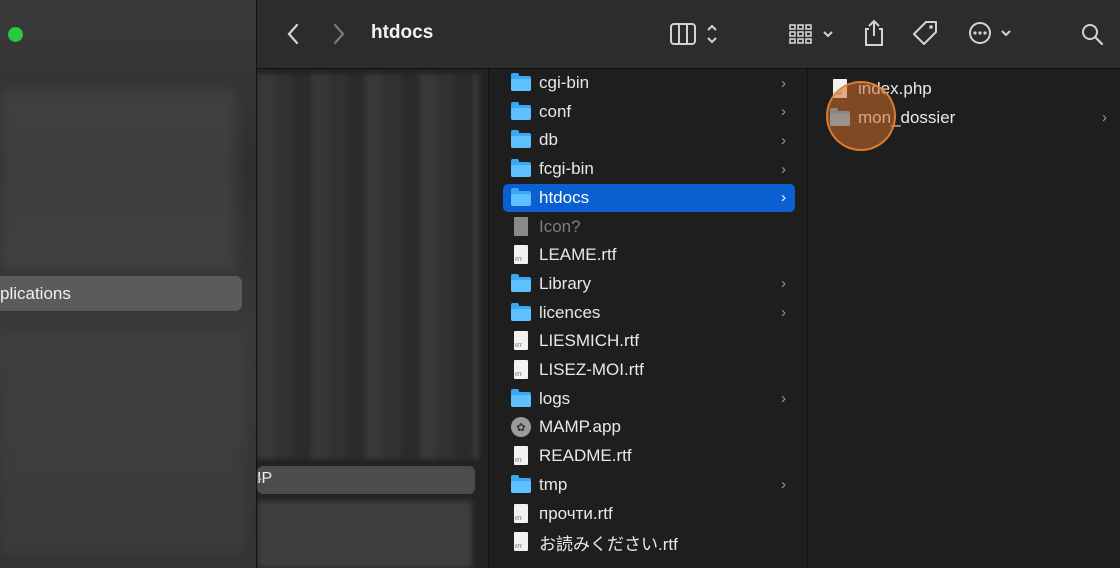  I want to click on tag-icon, so click(925, 33).